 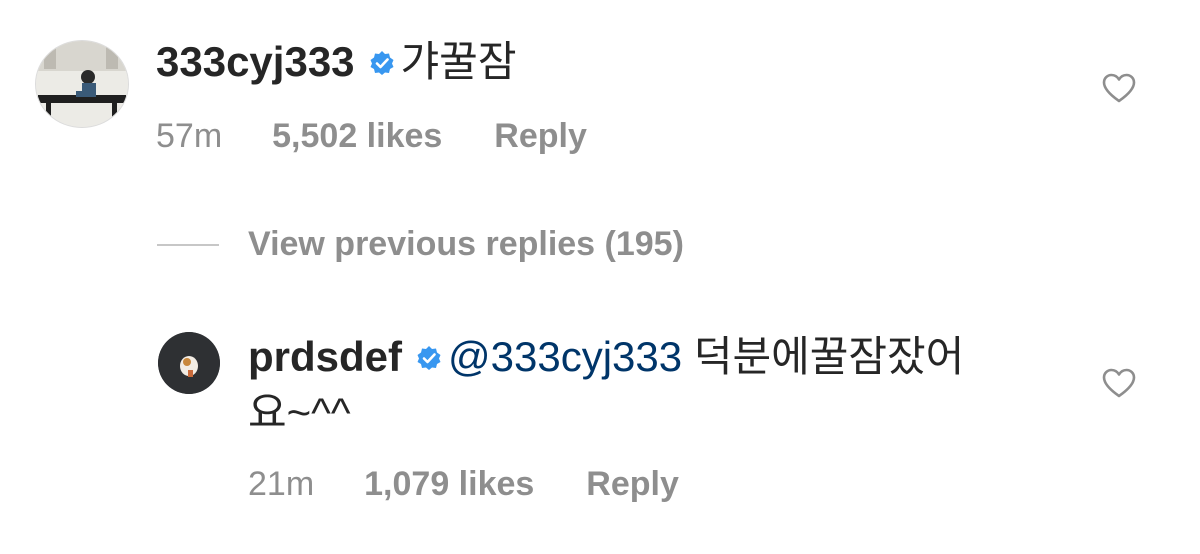 I want to click on avatar, so click(x=82, y=84).